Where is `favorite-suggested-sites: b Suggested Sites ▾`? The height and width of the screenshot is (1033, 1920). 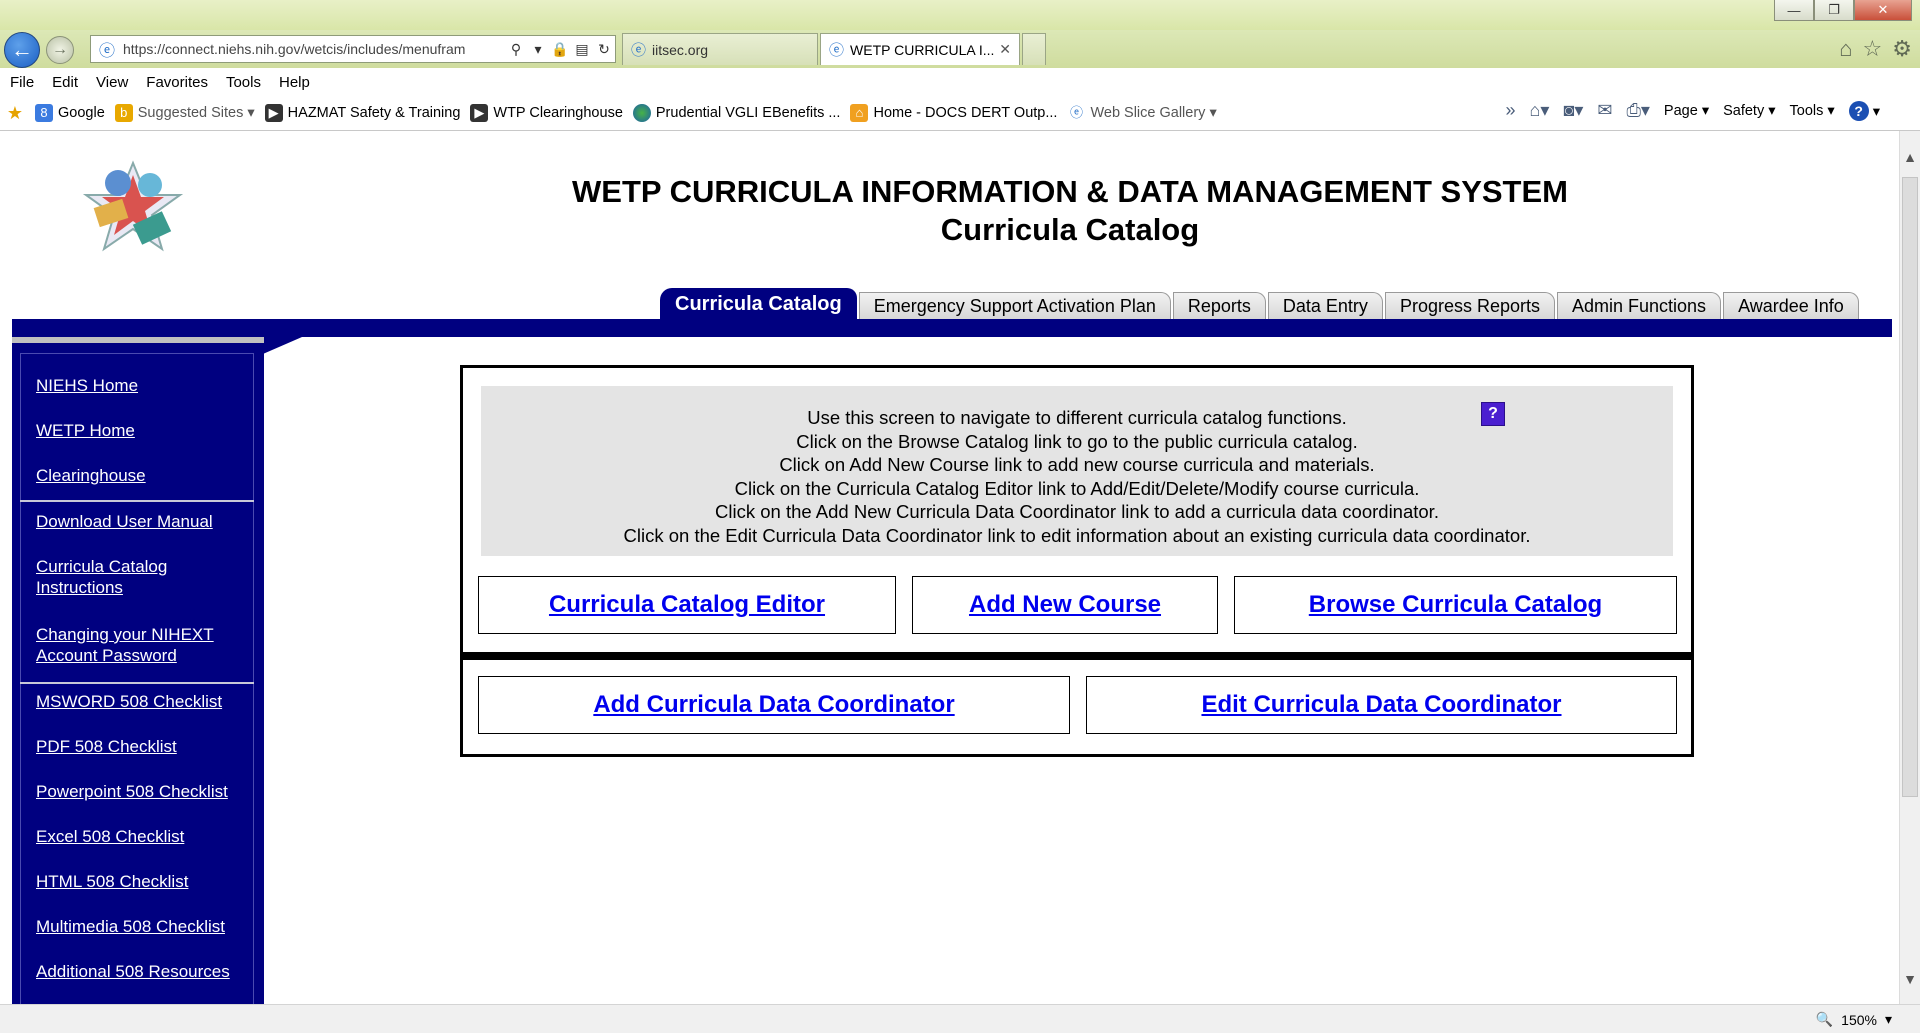 favorite-suggested-sites: b Suggested Sites ▾ is located at coordinates (184, 113).